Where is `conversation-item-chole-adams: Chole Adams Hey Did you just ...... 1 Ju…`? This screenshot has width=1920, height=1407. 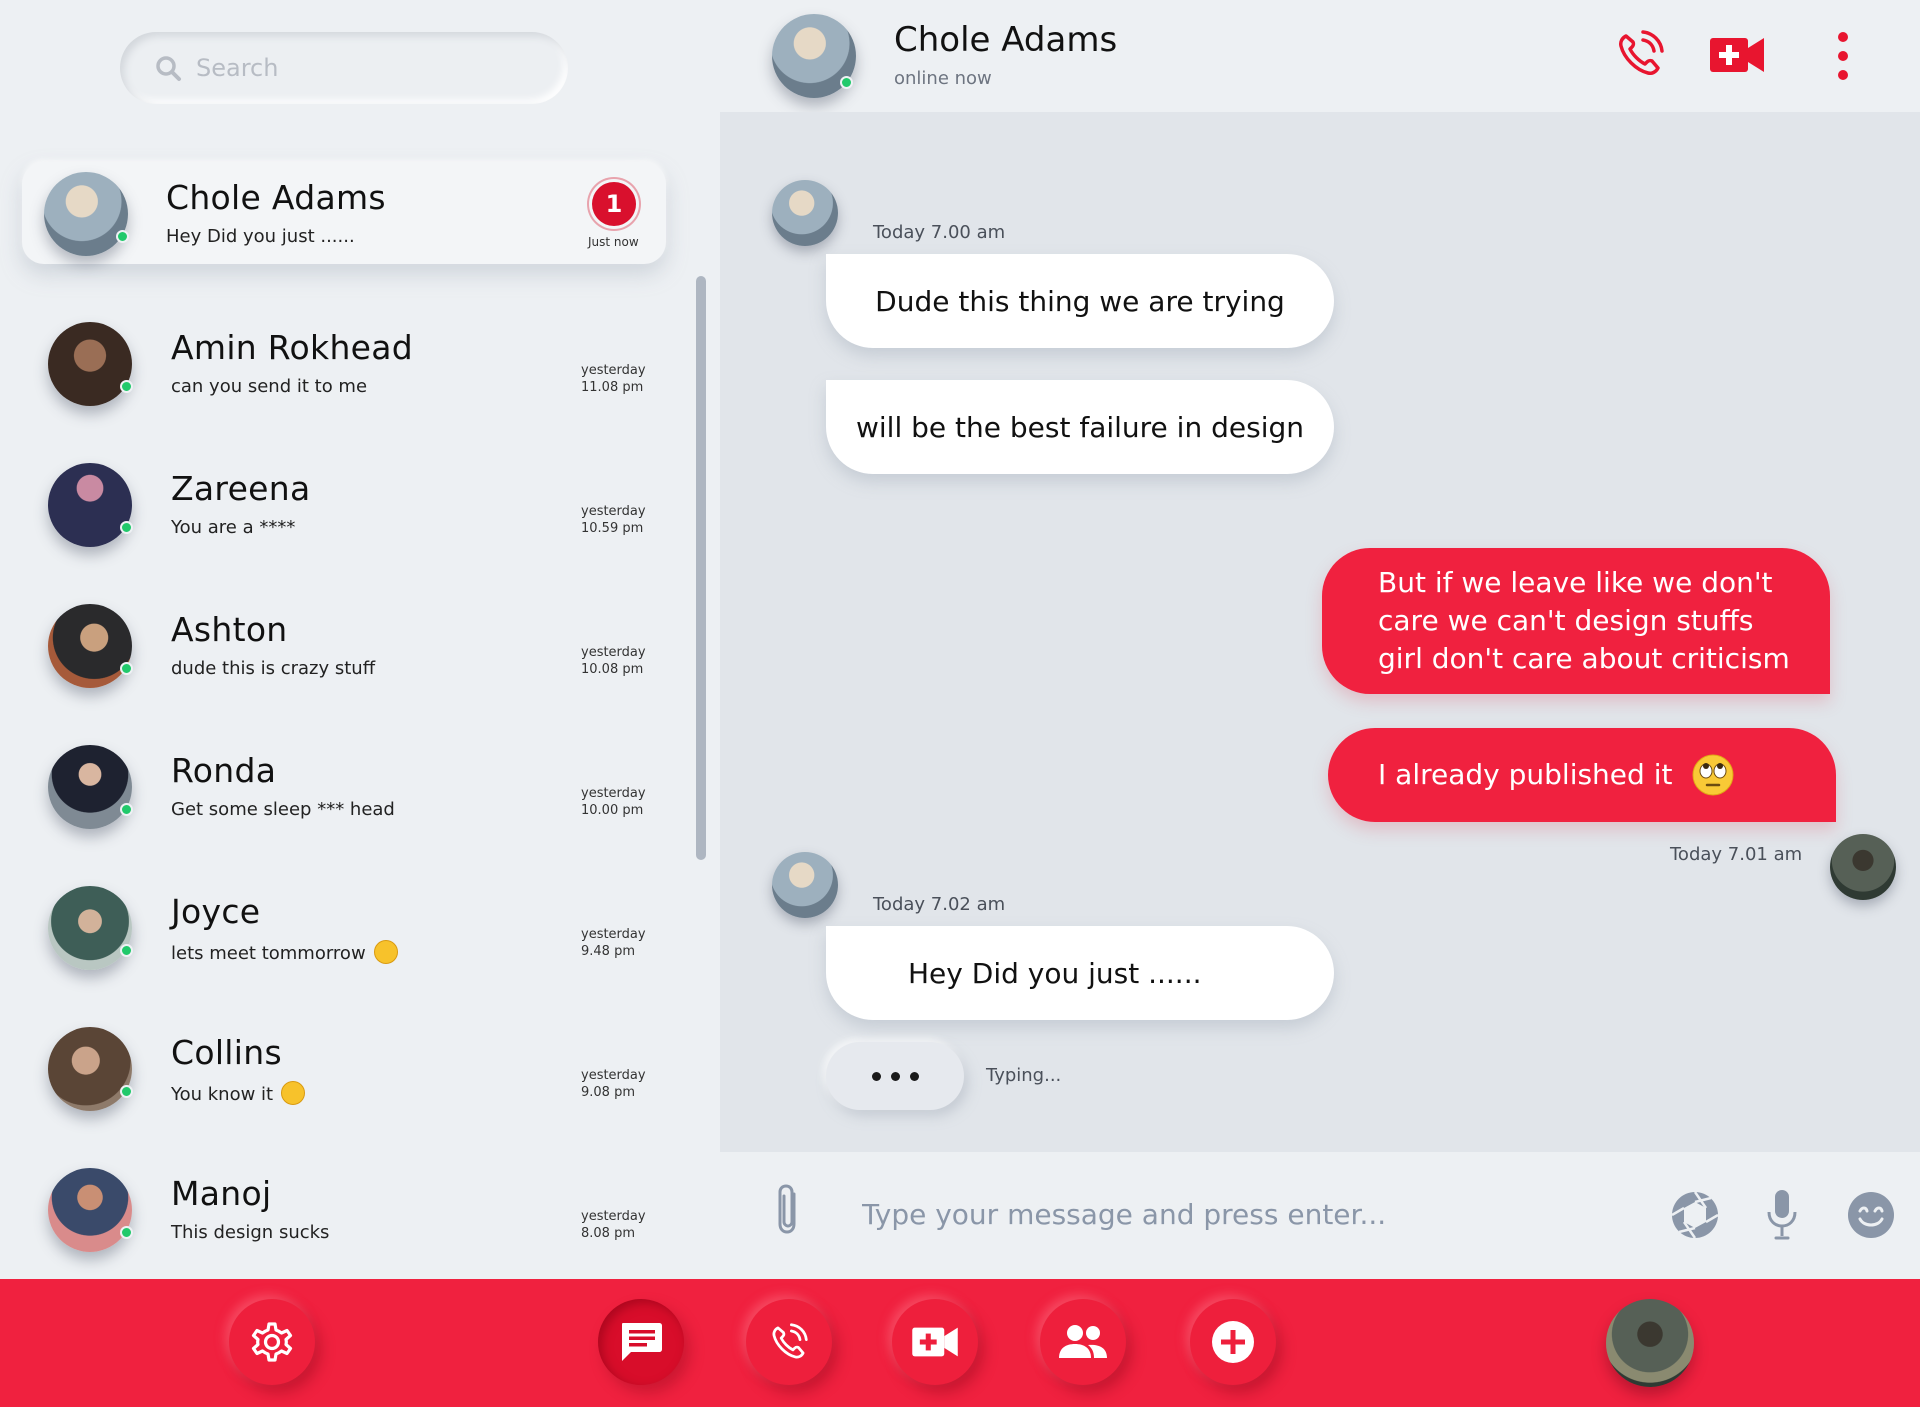
conversation-item-chole-adams: Chole Adams Hey Did you just ...... 1 Ju… is located at coordinates (344, 213).